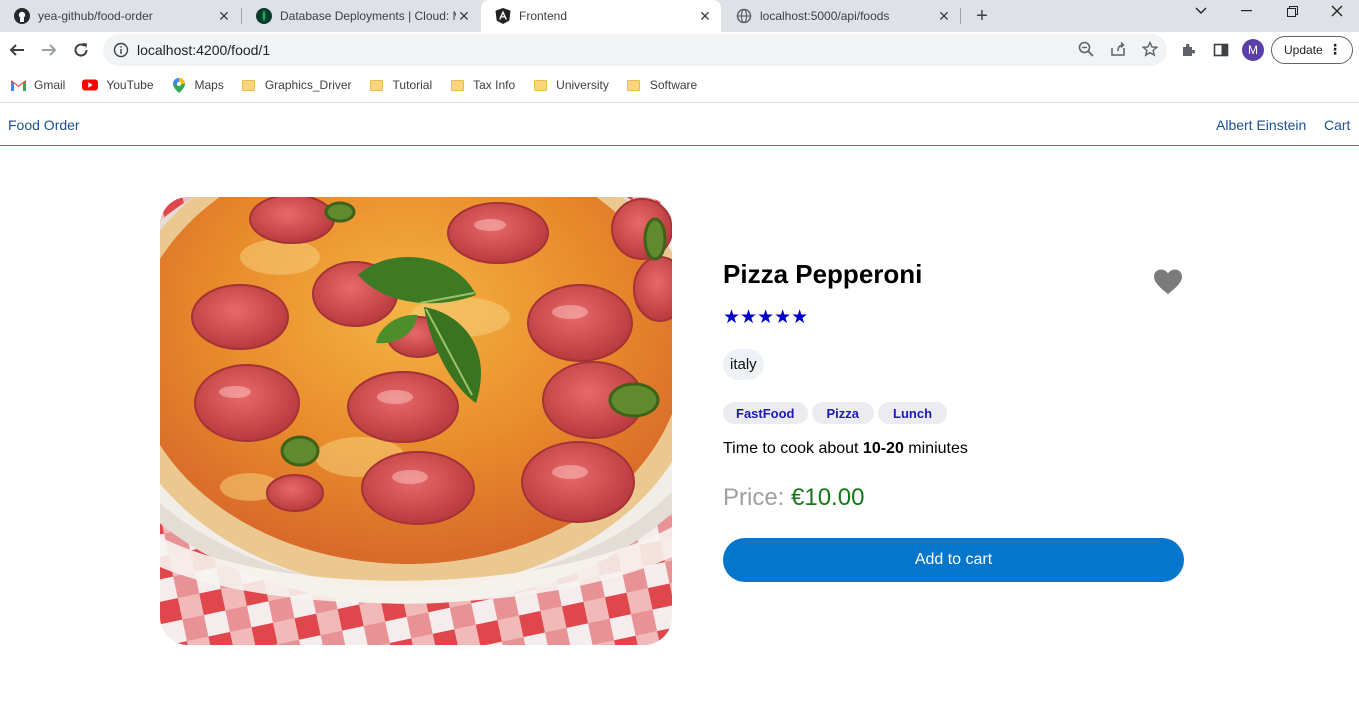 Image resolution: width=1359 pixels, height=713 pixels. I want to click on browser-tab-github: yea-github/food-order ✕, so click(120, 16).